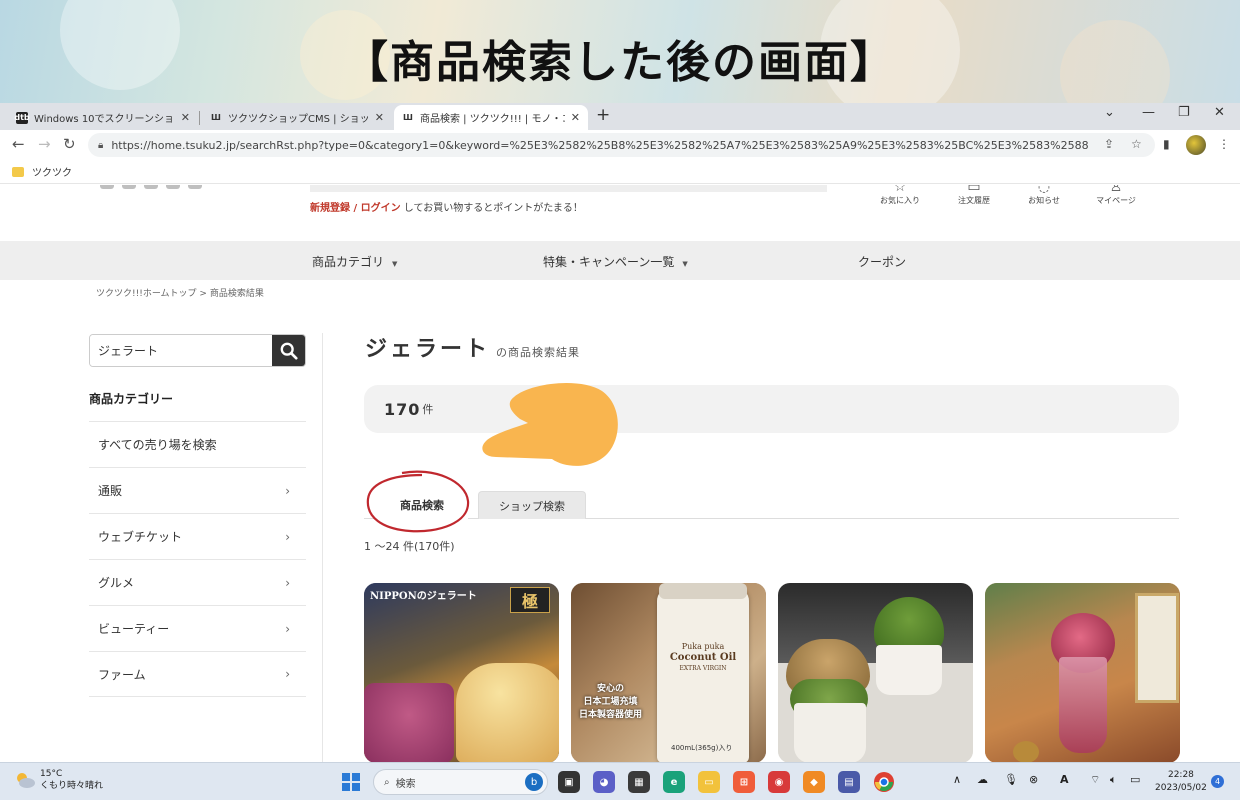  Describe the element at coordinates (42, 171) in the screenshot. I see `bookmark-tsukutsuku: ツクツク` at that location.